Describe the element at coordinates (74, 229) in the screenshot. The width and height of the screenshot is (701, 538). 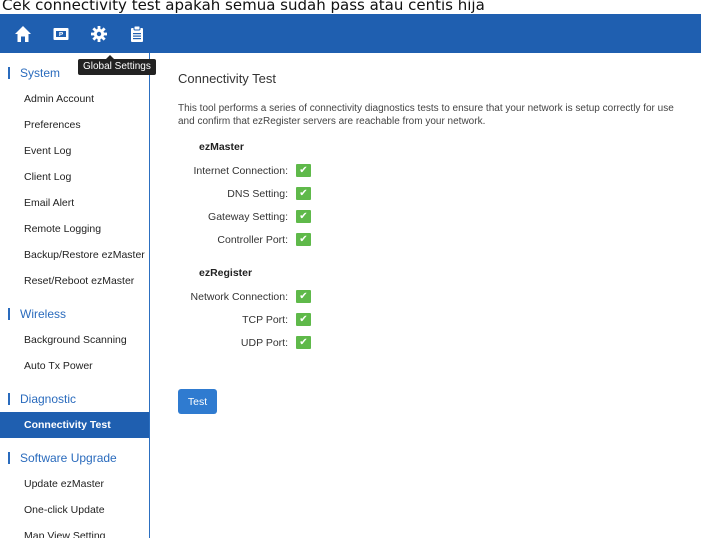
I see `sidebar-item-remote-logging: Remote Logging` at that location.